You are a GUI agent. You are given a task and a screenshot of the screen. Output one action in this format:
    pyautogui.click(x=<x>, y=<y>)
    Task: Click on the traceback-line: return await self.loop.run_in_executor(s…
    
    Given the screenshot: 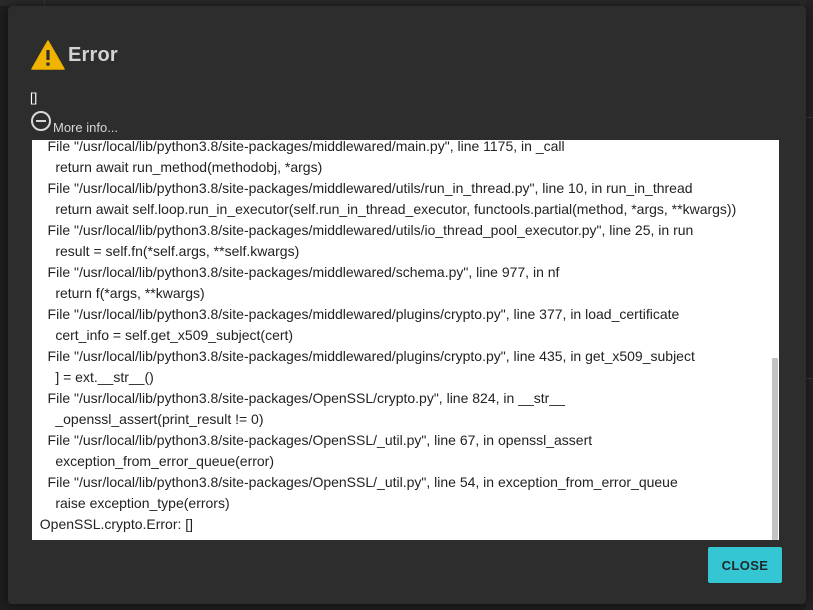 What is the action you would take?
    pyautogui.click(x=384, y=209)
    